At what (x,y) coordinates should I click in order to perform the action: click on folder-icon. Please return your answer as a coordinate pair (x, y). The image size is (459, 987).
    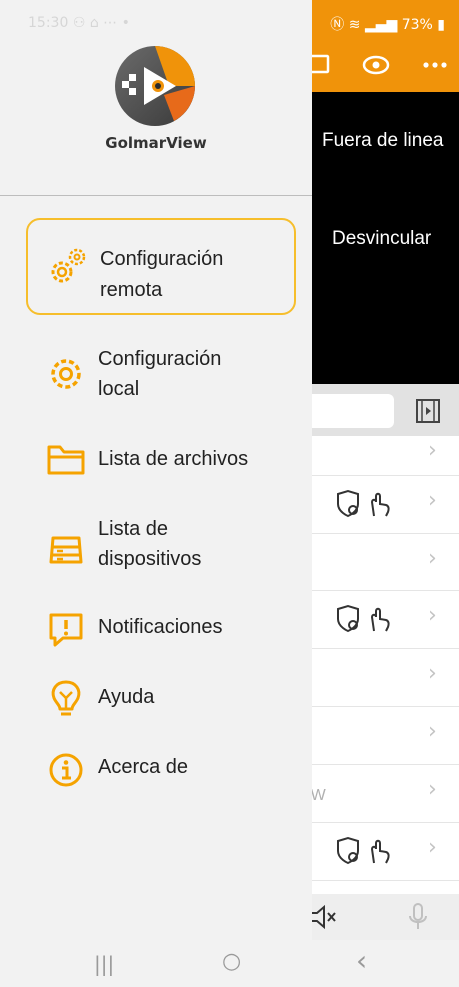
    Looking at the image, I should click on (66, 460).